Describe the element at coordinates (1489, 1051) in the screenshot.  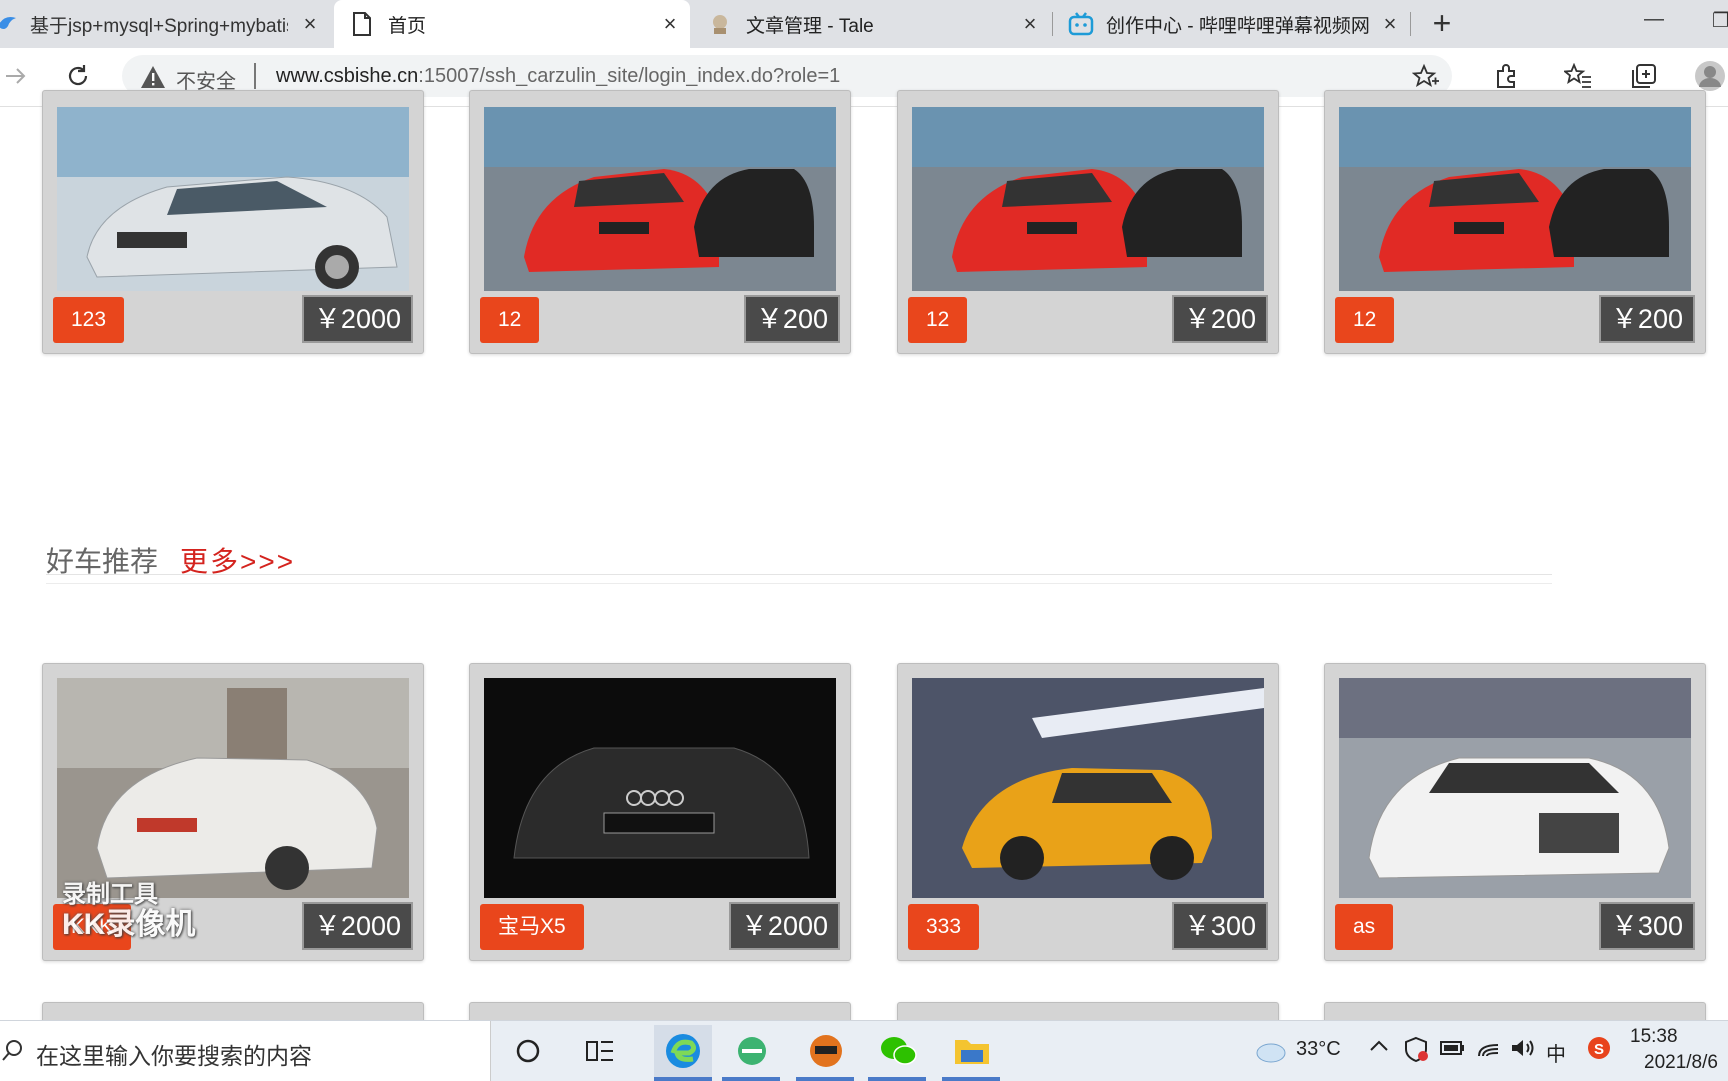
I see `wifi-icon` at that location.